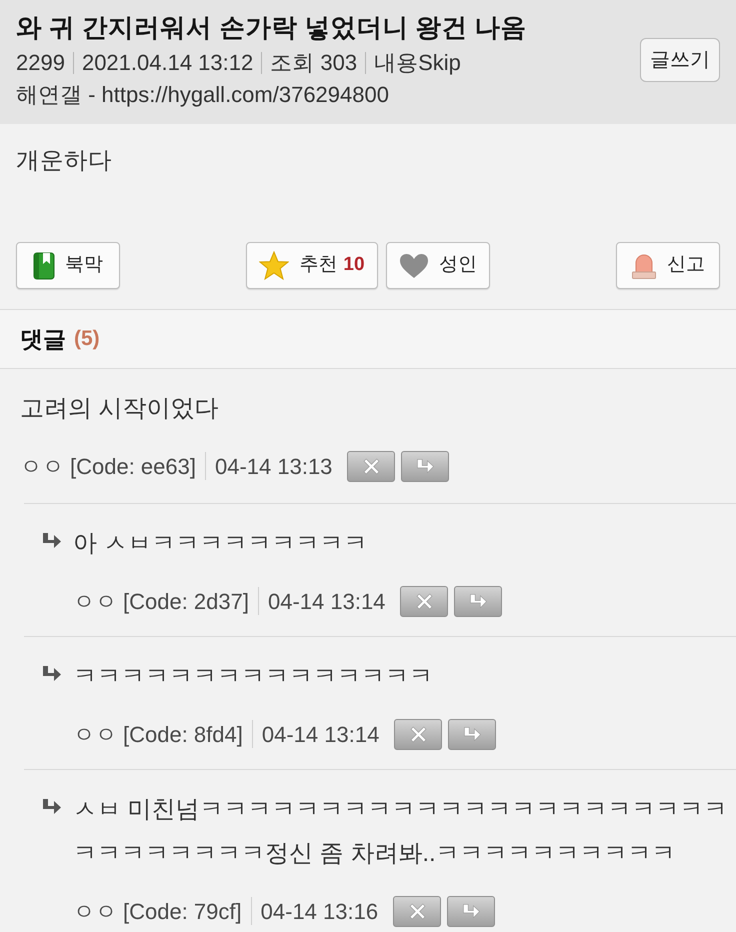  I want to click on bookmark-button: 북막, so click(68, 265).